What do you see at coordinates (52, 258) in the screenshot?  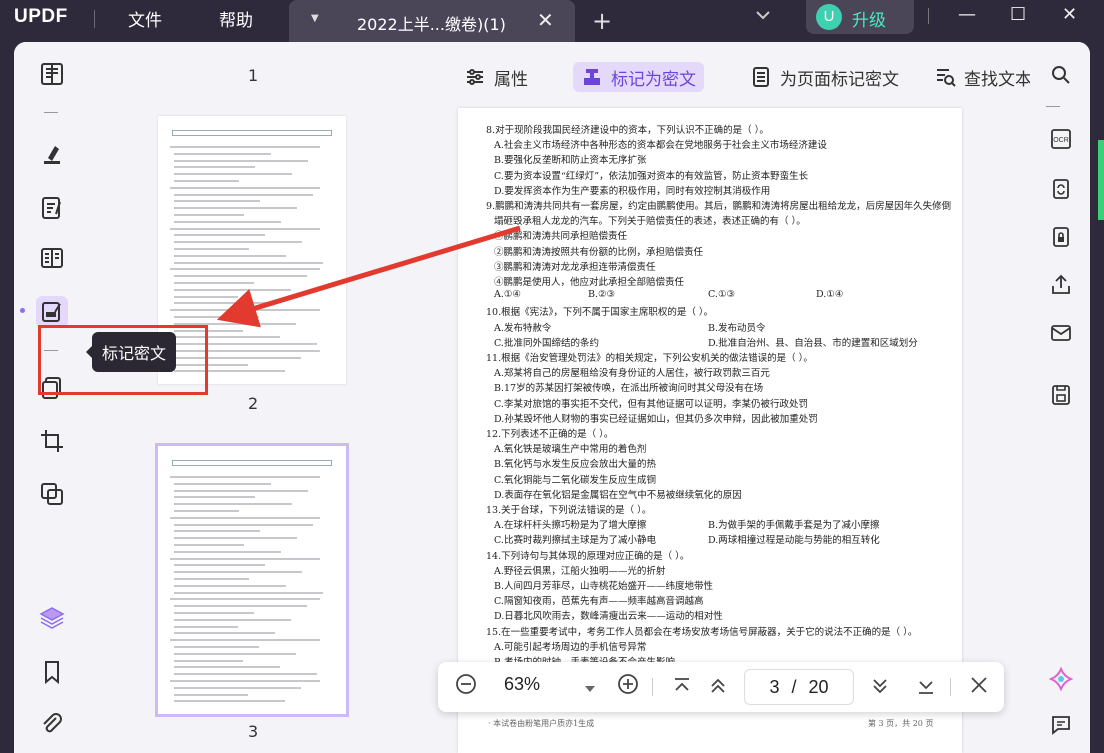 I see `form-icon` at bounding box center [52, 258].